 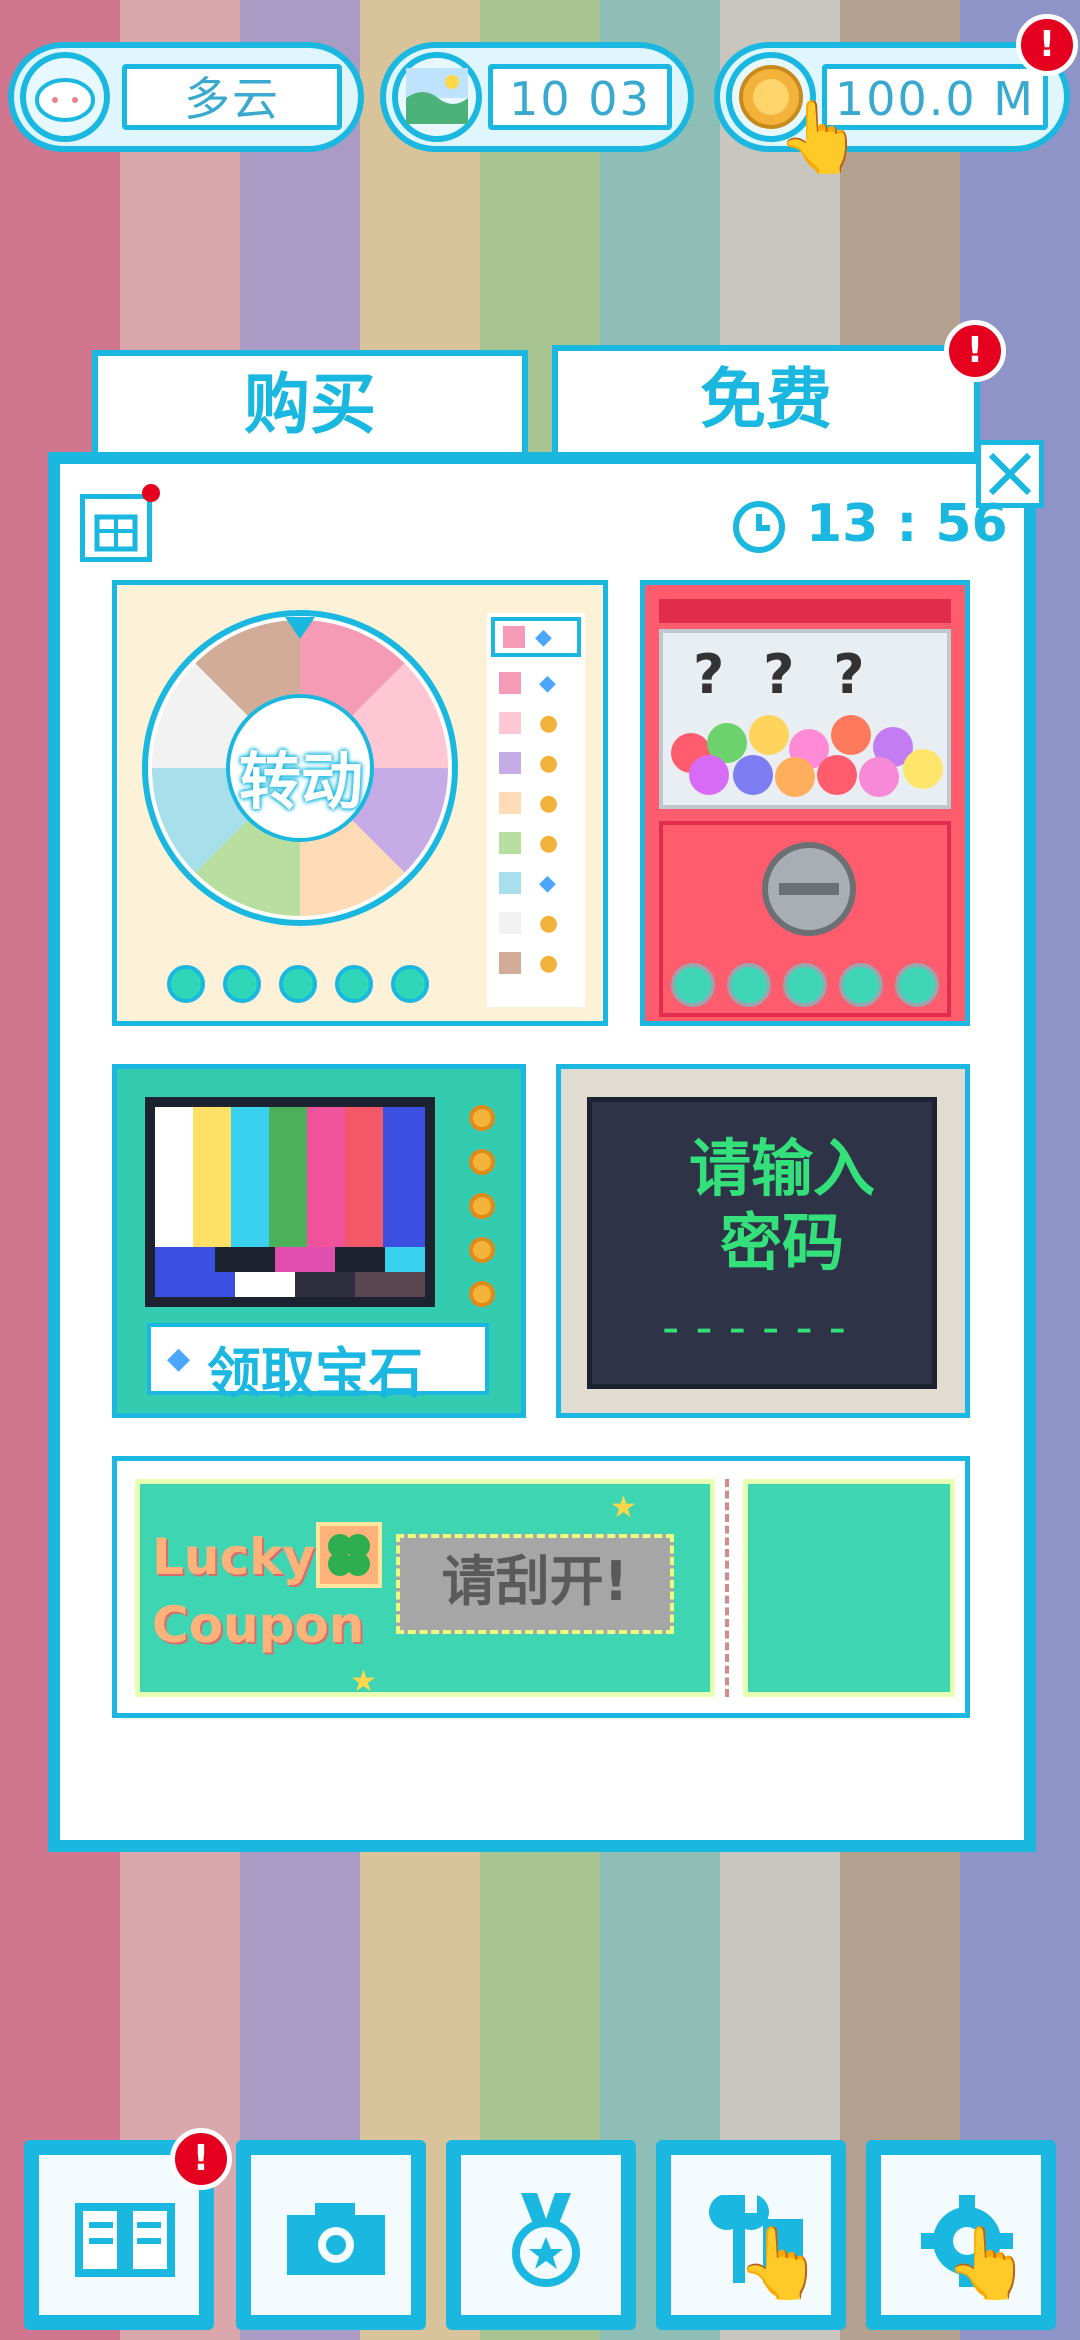 I want to click on time-label: 10 03, so click(x=580, y=97).